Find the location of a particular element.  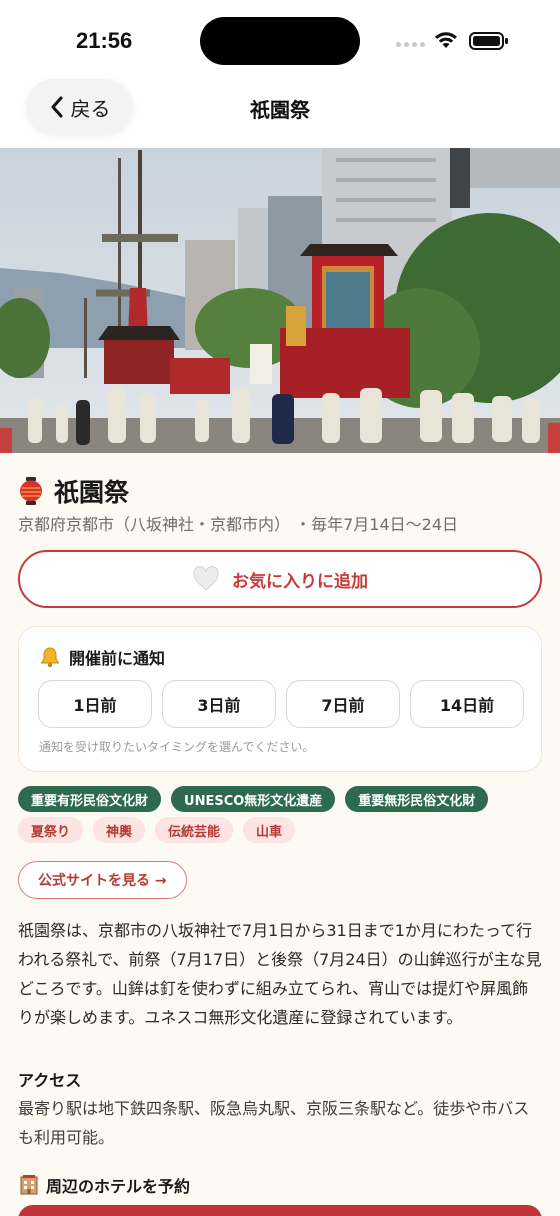

heritage-tags: 重要有形民俗文化財 UNESCO無形文化遺産 重要無形民俗文化財 is located at coordinates (253, 799).